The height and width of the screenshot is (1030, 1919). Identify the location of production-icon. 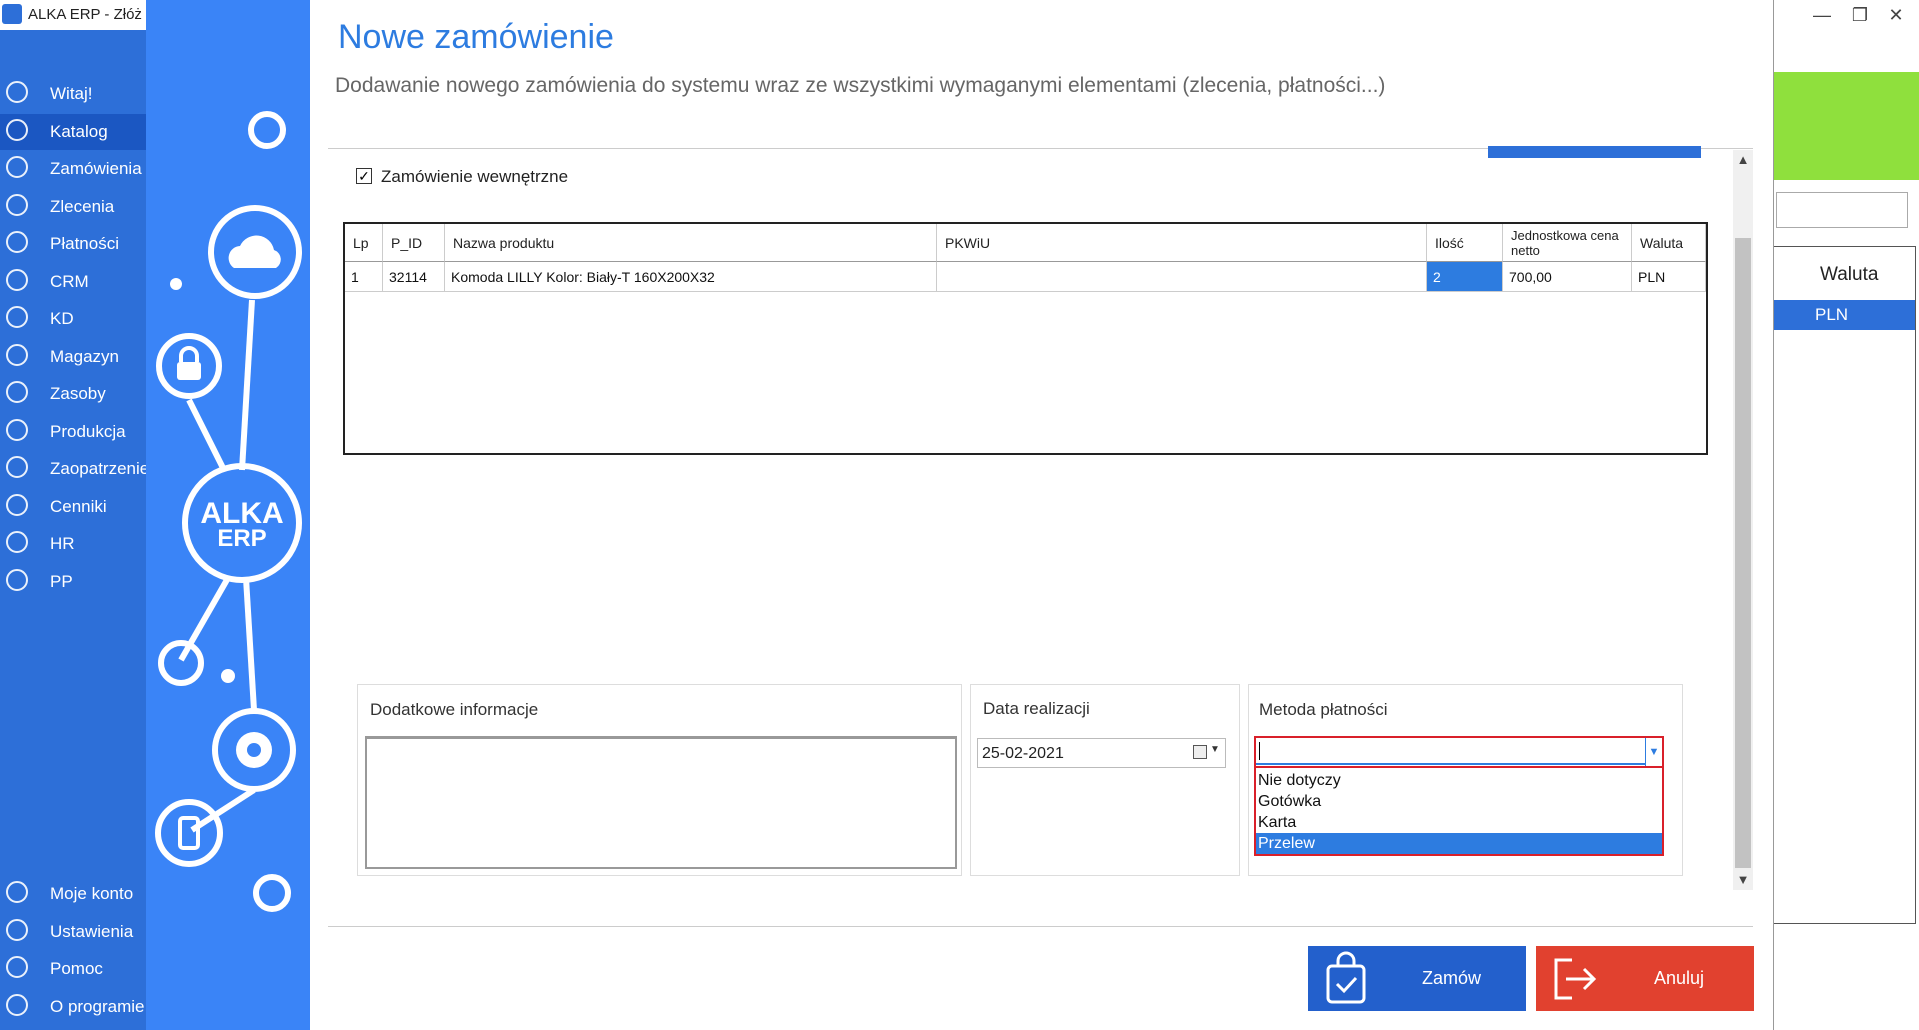
(17, 429).